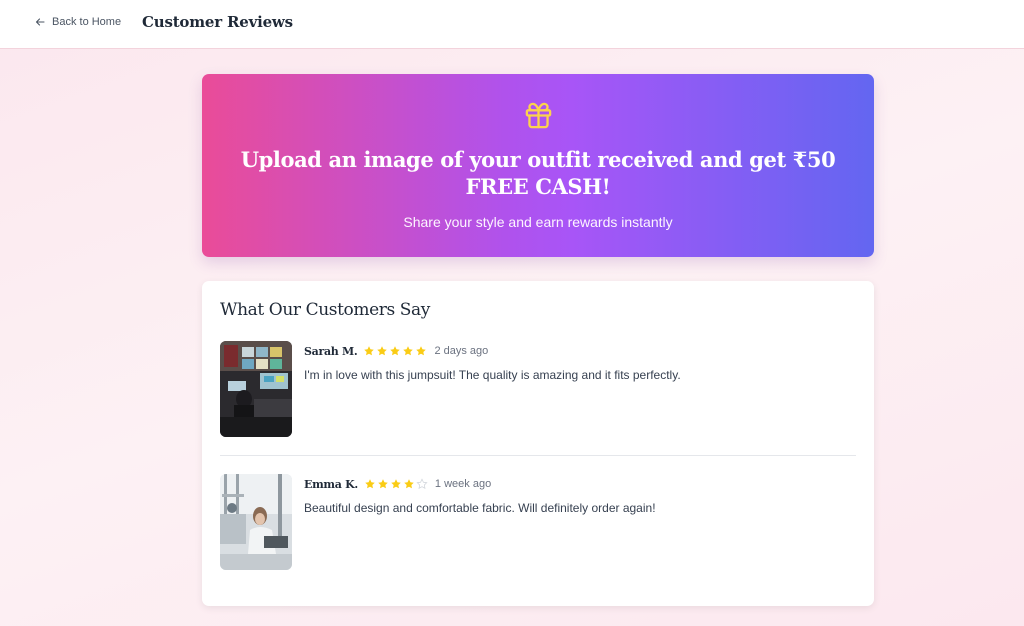 The width and height of the screenshot is (1024, 626). What do you see at coordinates (461, 351) in the screenshot?
I see `review-time: 2 days ago` at bounding box center [461, 351].